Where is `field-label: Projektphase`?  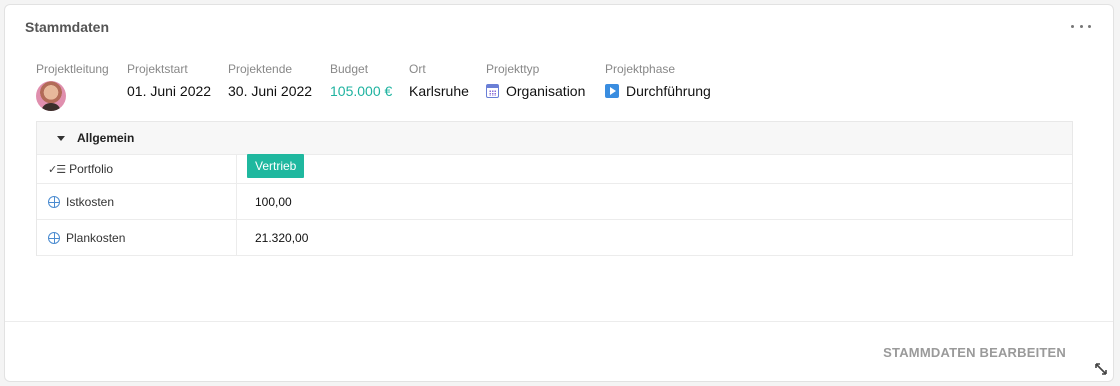 field-label: Projektphase is located at coordinates (640, 69).